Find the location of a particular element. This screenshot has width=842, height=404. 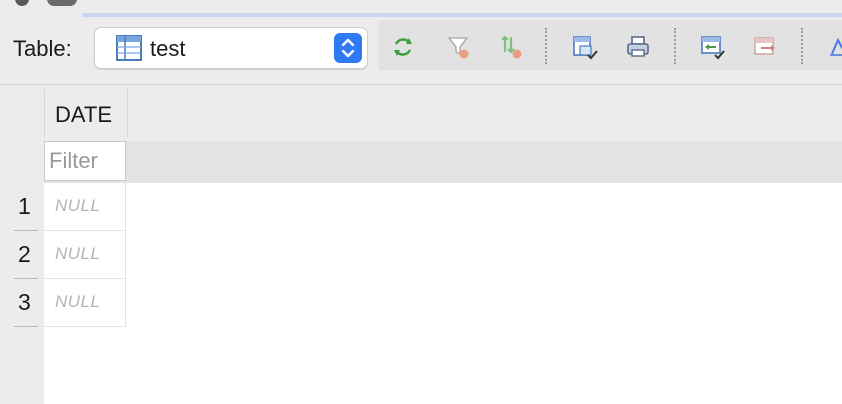

title-bar is located at coordinates (421, 9).